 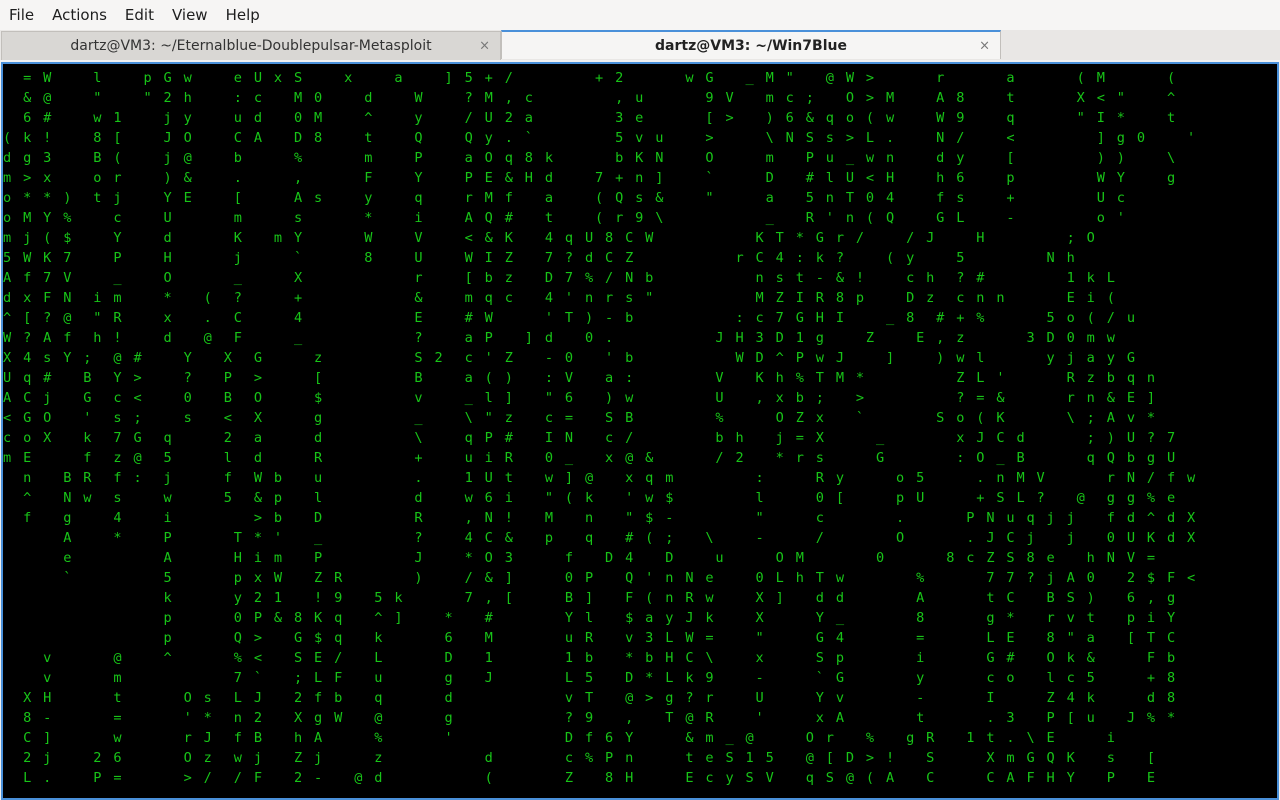 I want to click on menubar: File Actions Edit View Help, so click(x=640, y=15).